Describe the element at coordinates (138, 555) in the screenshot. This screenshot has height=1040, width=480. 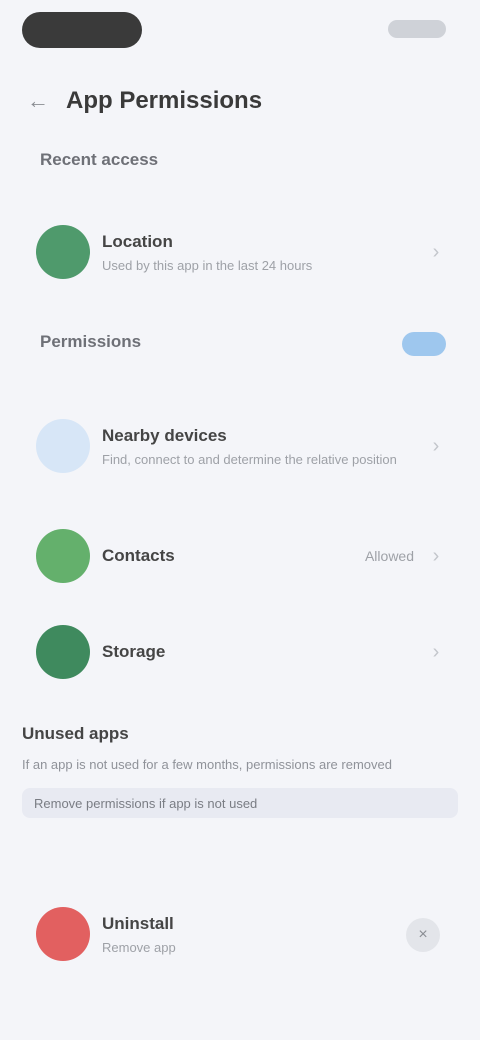
I see `list-item-title: Contacts` at that location.